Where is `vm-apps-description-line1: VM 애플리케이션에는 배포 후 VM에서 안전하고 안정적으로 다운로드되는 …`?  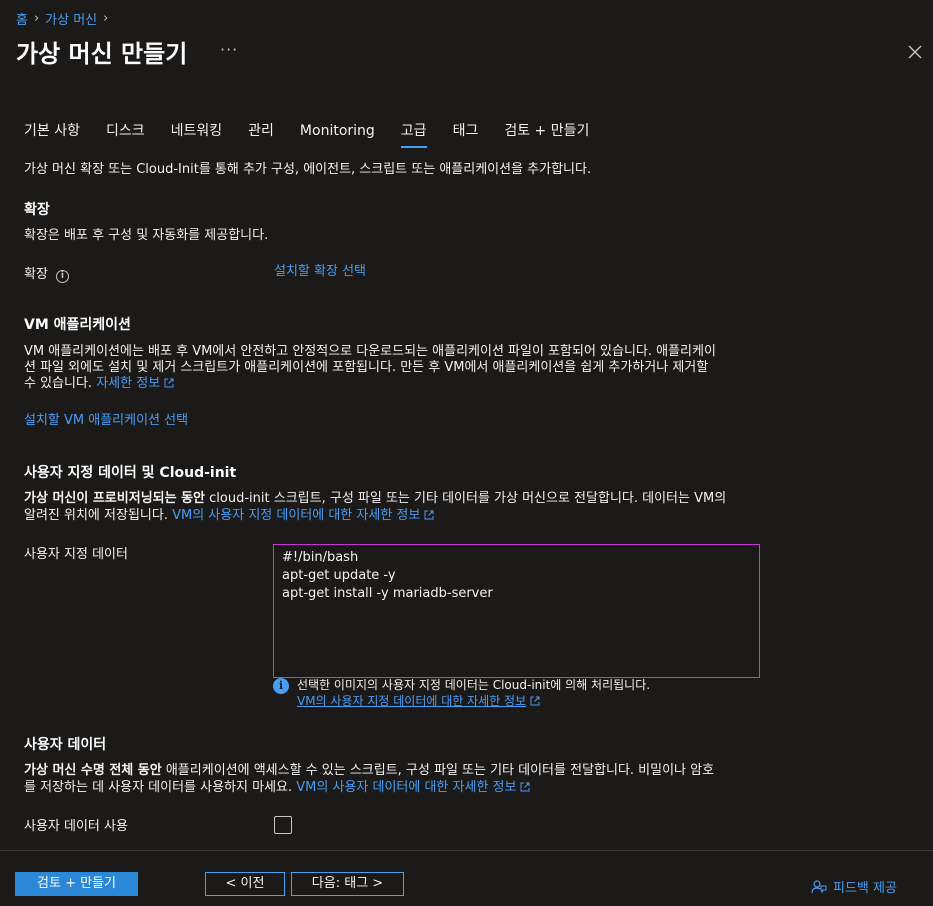 vm-apps-description-line1: VM 애플리케이션에는 배포 후 VM에서 안전하고 안정적으로 다운로드되는 … is located at coordinates (370, 351).